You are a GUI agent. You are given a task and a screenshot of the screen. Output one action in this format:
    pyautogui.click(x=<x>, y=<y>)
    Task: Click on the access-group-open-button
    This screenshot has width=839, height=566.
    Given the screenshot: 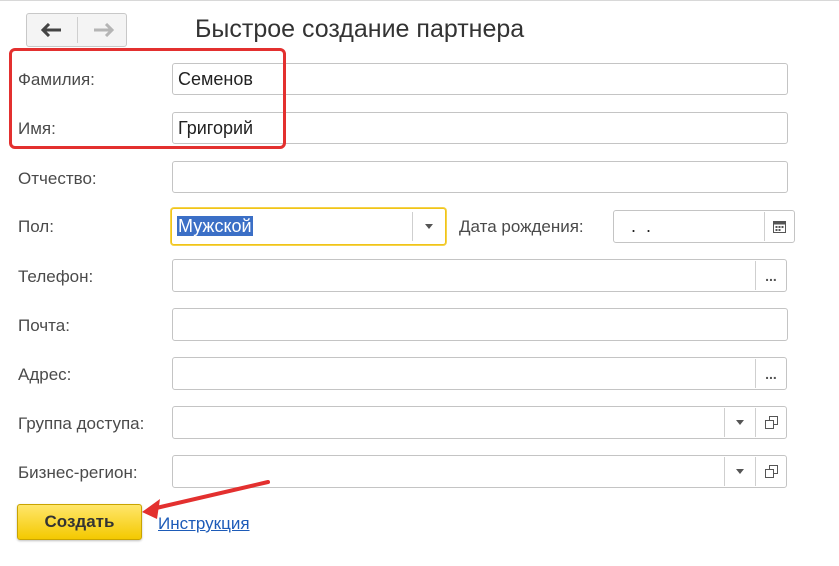 What is the action you would take?
    pyautogui.click(x=771, y=422)
    